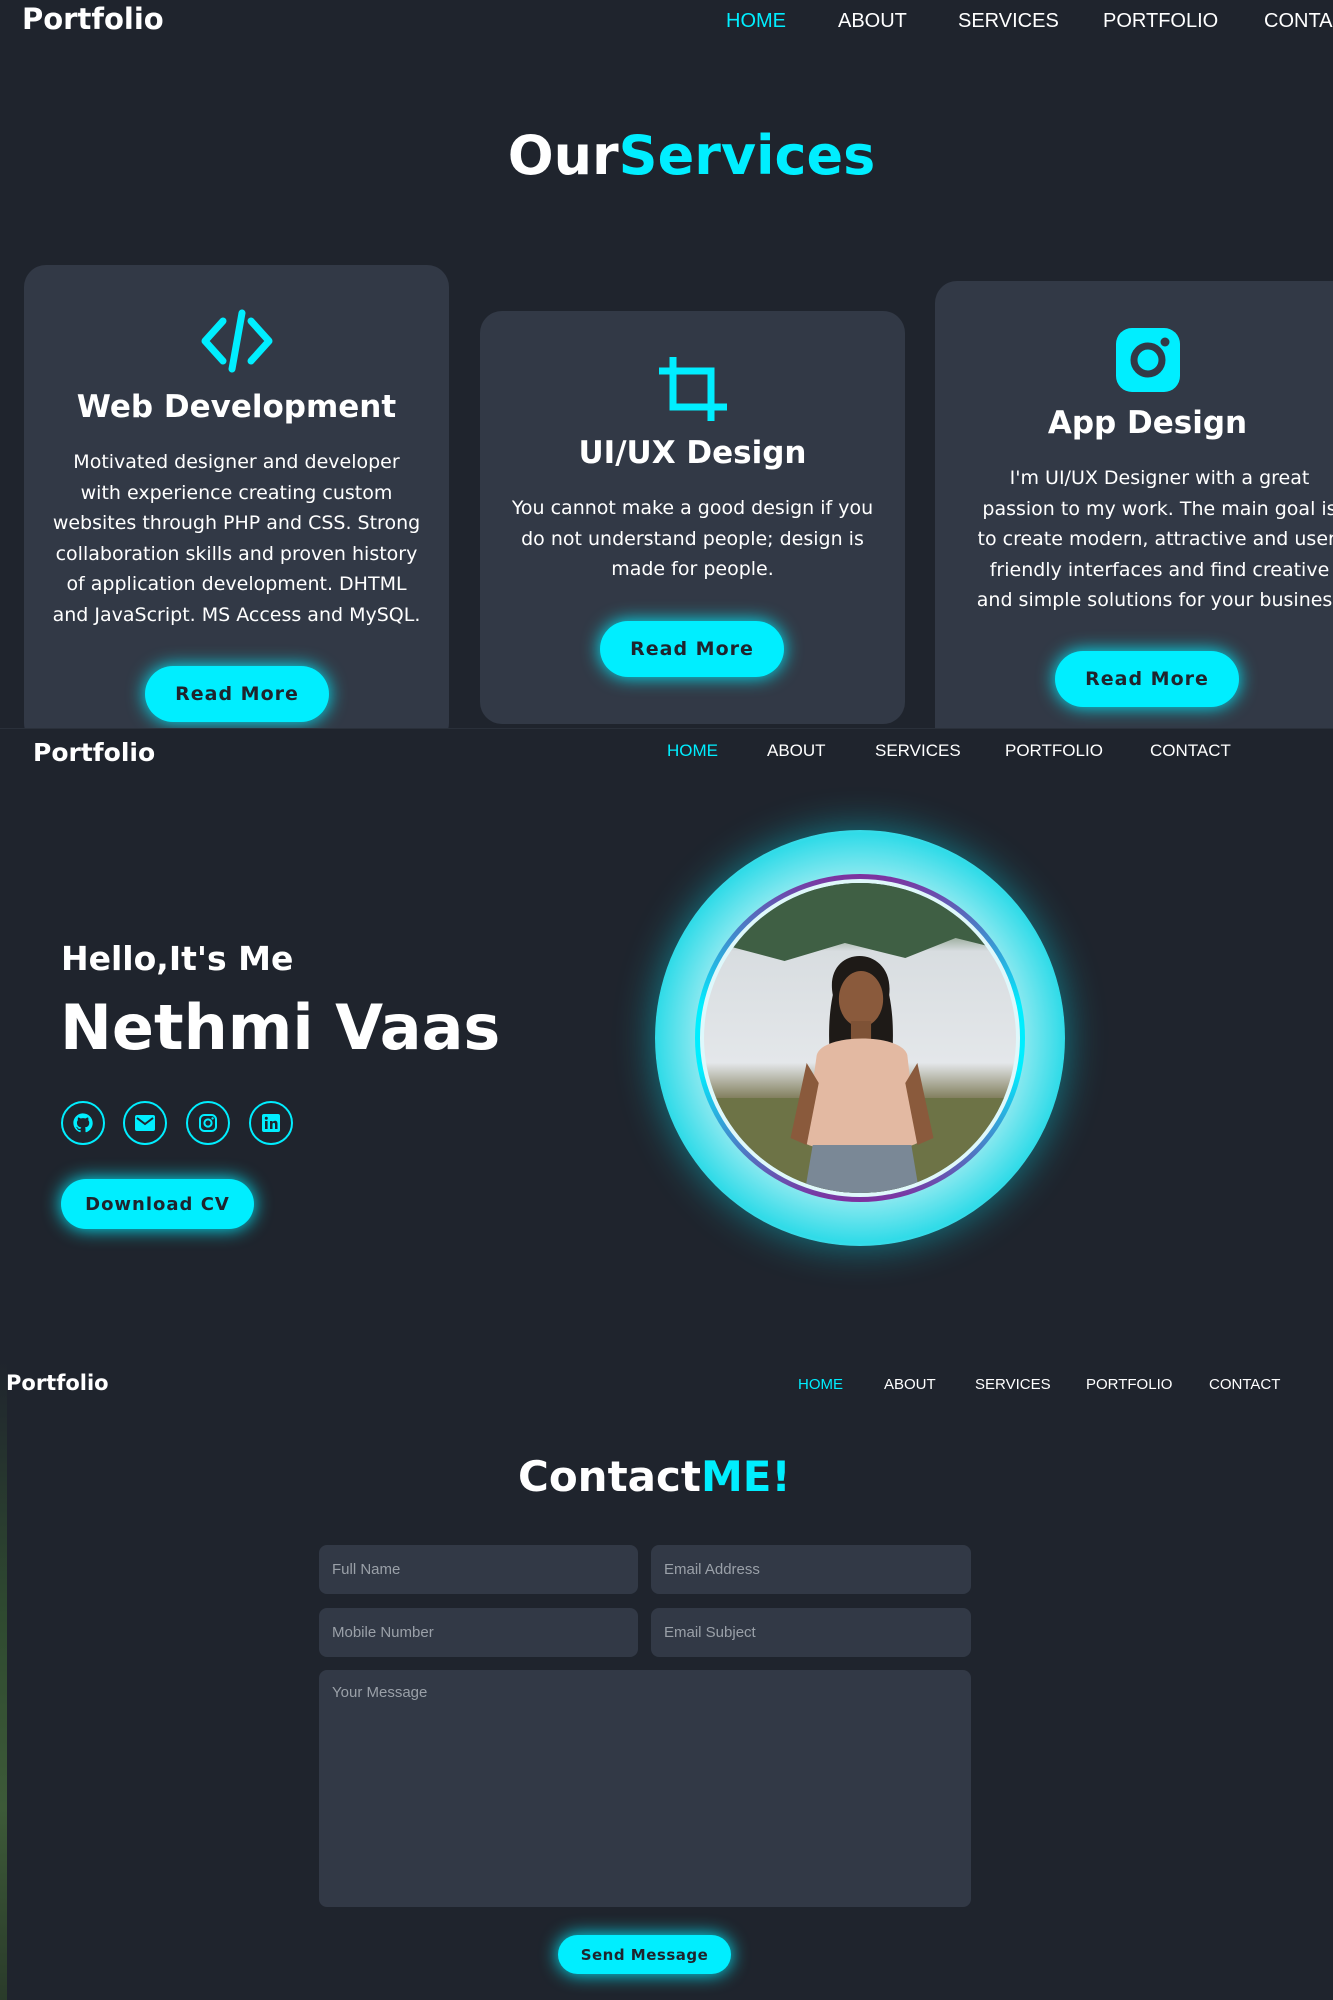 Image resolution: width=1333 pixels, height=2000 pixels. I want to click on avatar, so click(860, 1038).